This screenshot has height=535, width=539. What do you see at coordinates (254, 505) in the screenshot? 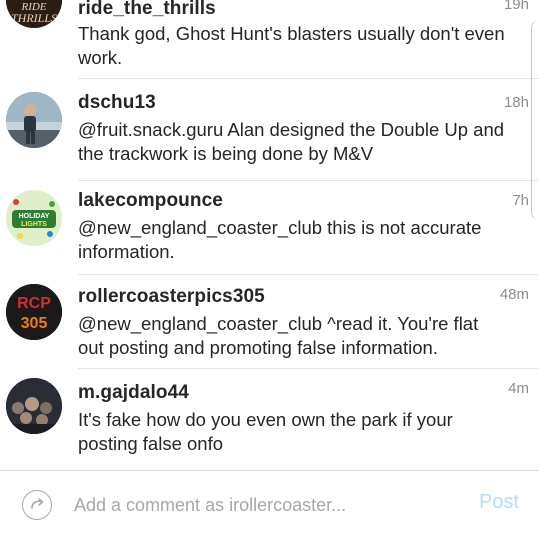
I see `comment-input` at bounding box center [254, 505].